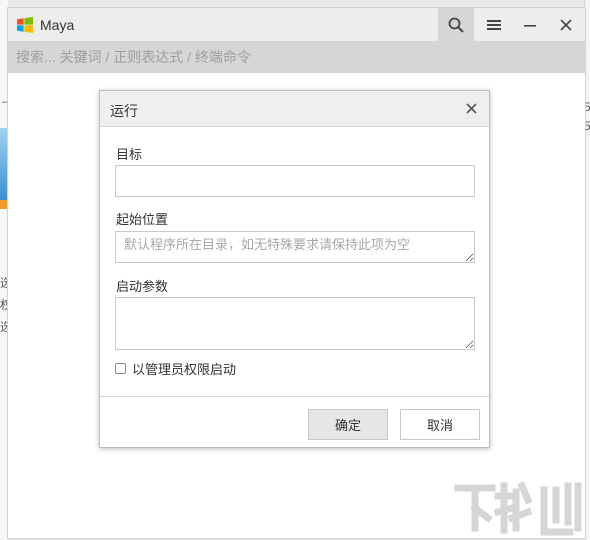 The height and width of the screenshot is (540, 590). I want to click on minimize-icon, so click(530, 25).